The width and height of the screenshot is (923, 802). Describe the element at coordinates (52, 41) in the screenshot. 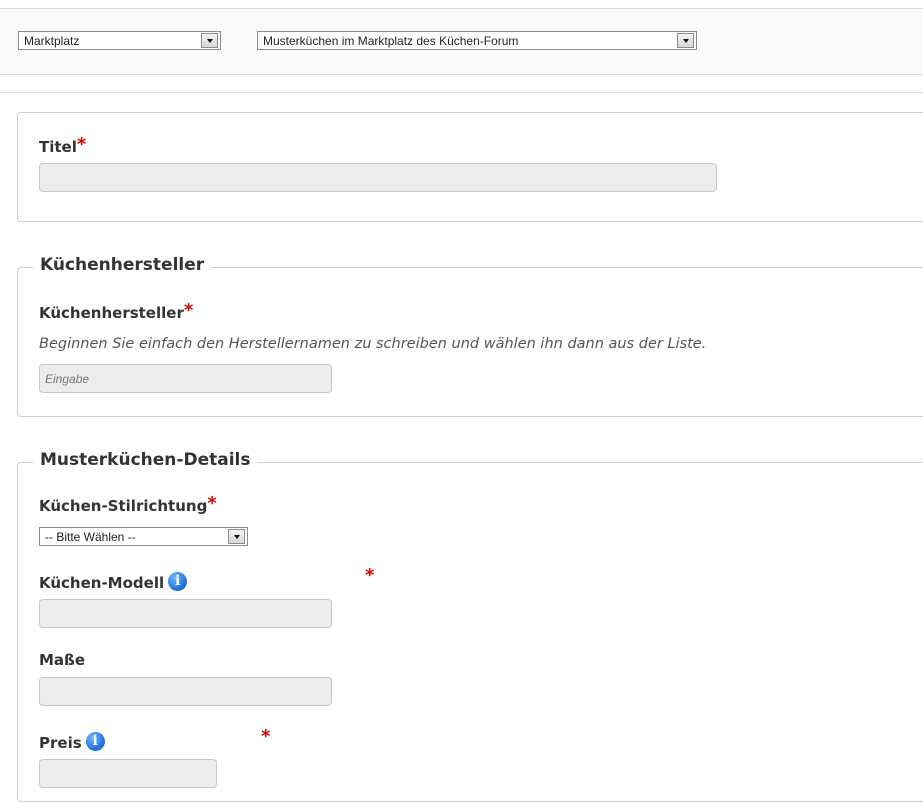

I see `category-select-value: Marktplatz` at that location.